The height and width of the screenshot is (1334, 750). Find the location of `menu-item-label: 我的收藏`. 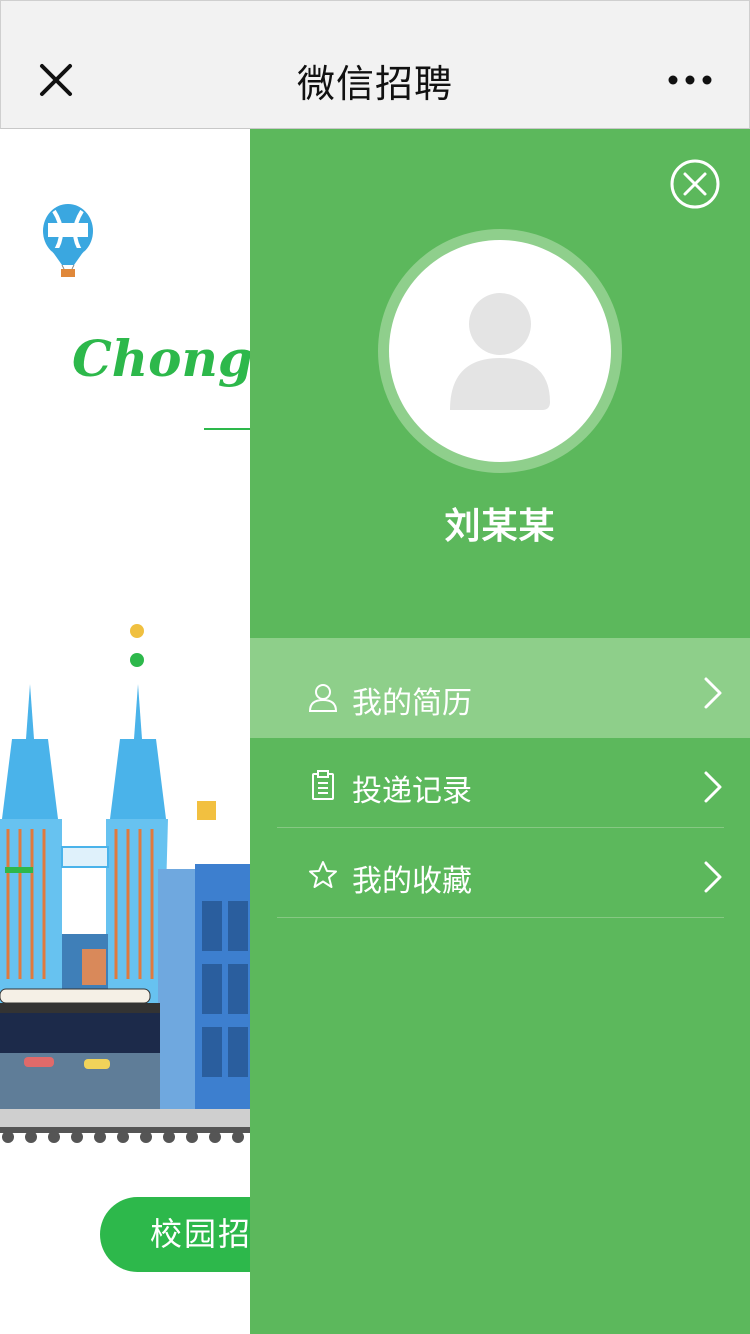

menu-item-label: 我的收藏 is located at coordinates (412, 881).